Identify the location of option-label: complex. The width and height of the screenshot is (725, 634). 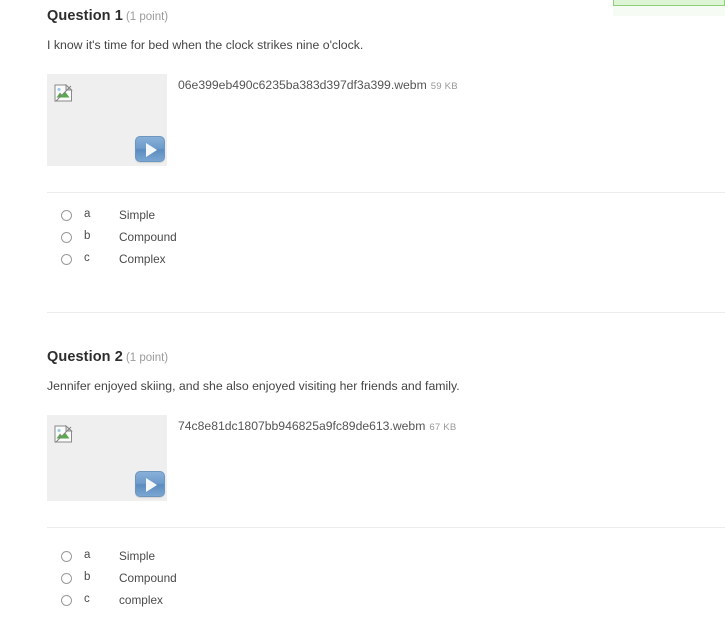
(141, 600).